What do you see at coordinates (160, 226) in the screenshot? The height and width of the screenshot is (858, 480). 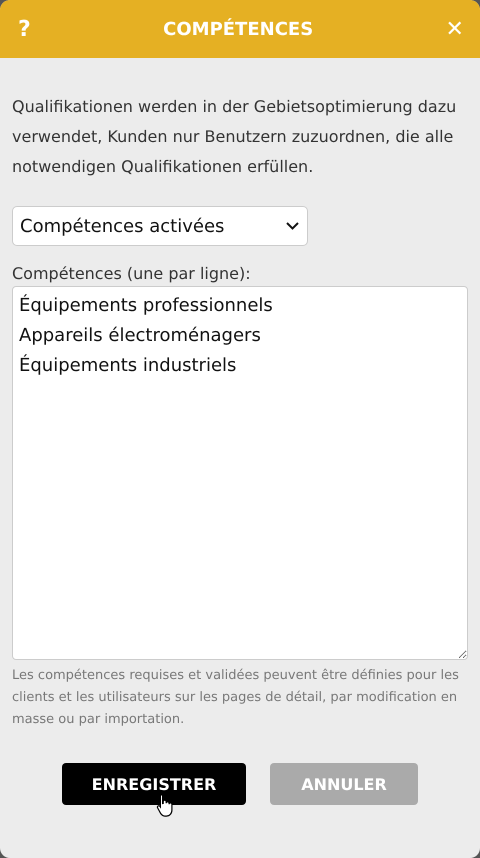 I see `mode-dropdown: Compétences activées` at bounding box center [160, 226].